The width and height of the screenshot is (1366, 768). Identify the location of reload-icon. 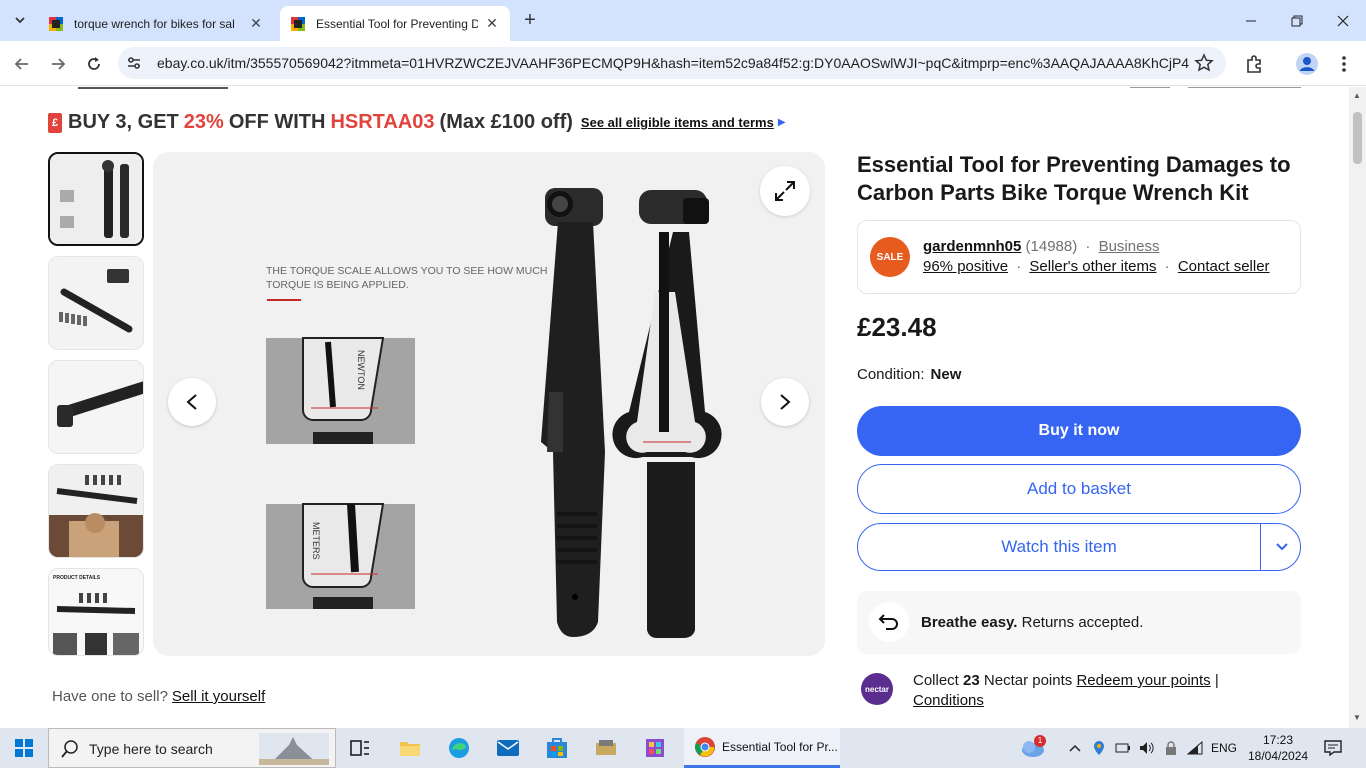
(94, 64).